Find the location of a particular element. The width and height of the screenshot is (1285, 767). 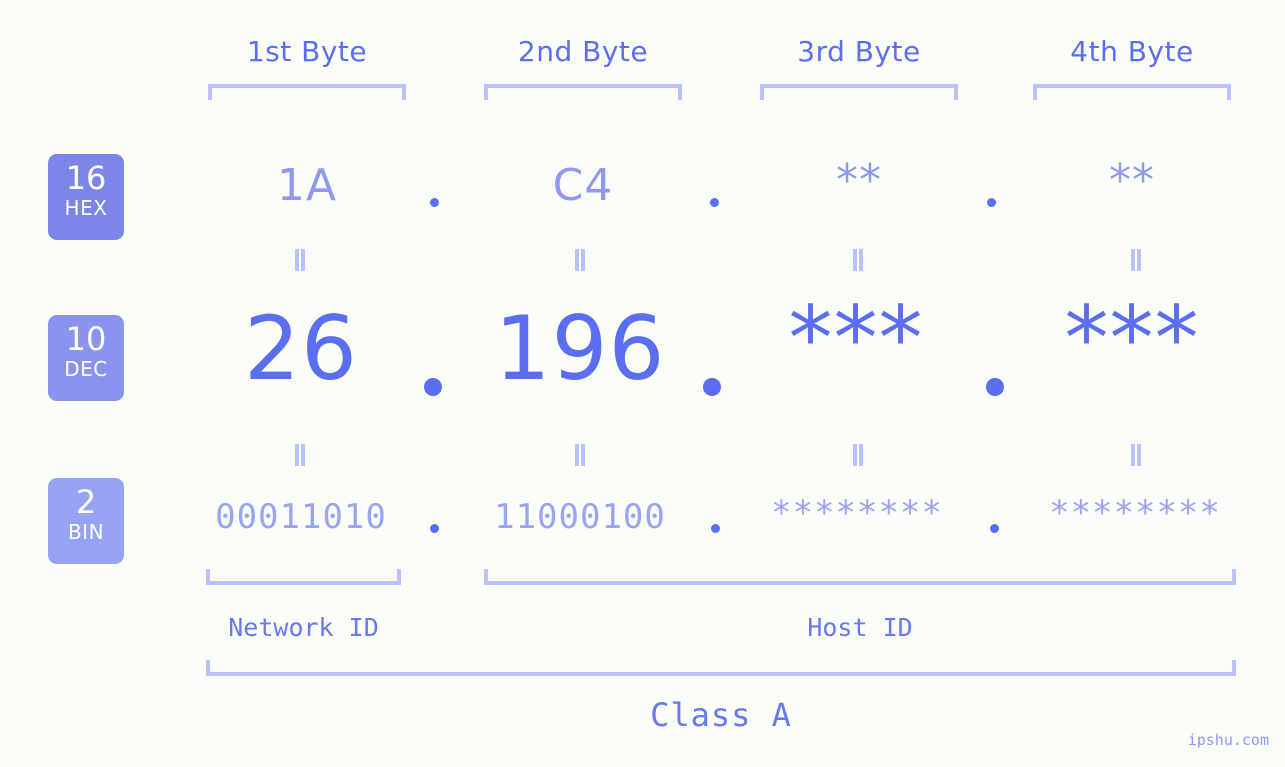

dec-value-byte-2: 196 is located at coordinates (580, 348).